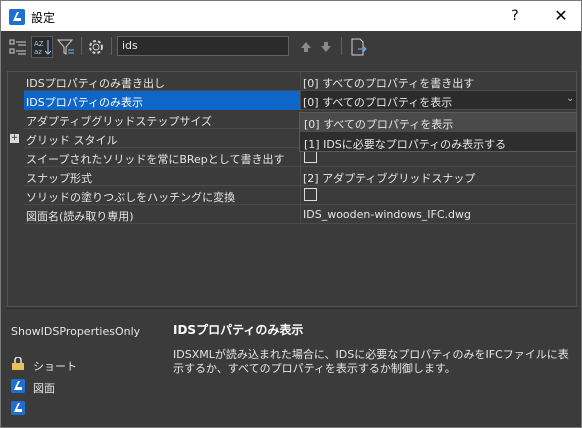  What do you see at coordinates (18, 47) in the screenshot?
I see `categorized-icon` at bounding box center [18, 47].